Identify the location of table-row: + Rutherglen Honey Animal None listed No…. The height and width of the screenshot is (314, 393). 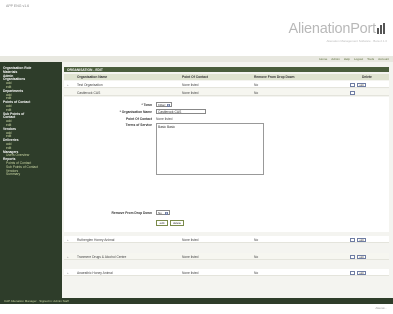
(226, 239).